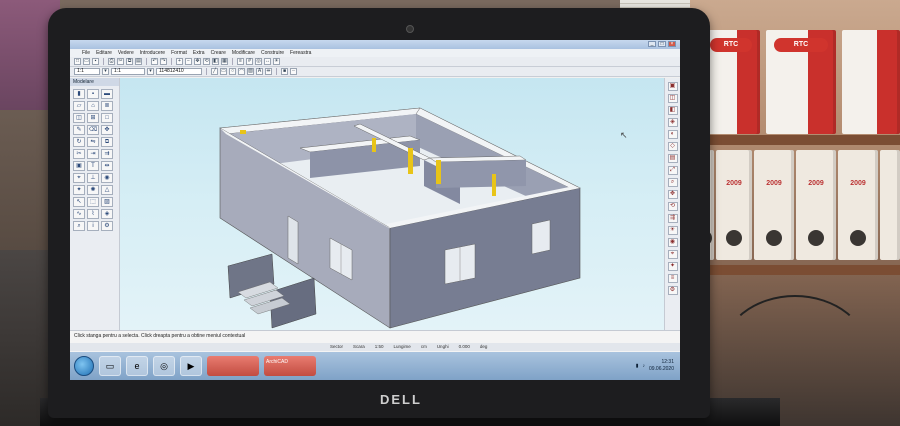 Image resolution: width=900 pixels, height=426 pixels. Describe the element at coordinates (79, 130) in the screenshot. I see `pencil-tool-icon: ✎` at that location.